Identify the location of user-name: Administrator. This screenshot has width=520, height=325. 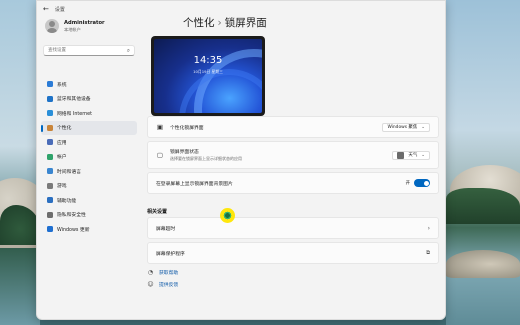
(84, 22).